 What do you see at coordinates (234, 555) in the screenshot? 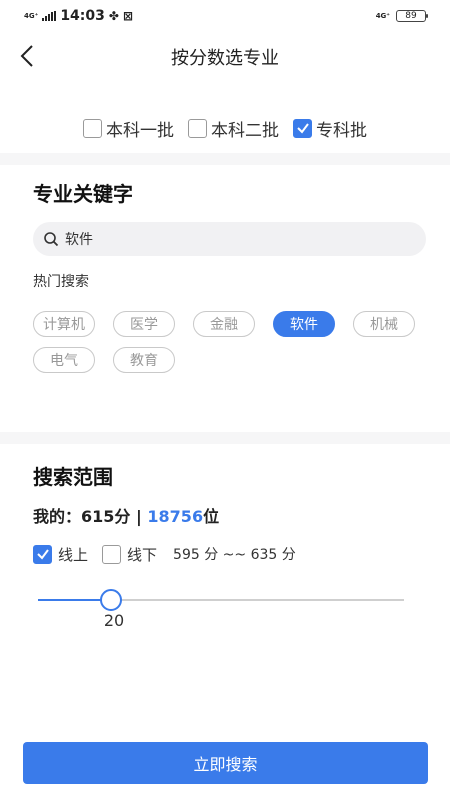
I see `score-range-text: 595 分 ~~ 635 分` at bounding box center [234, 555].